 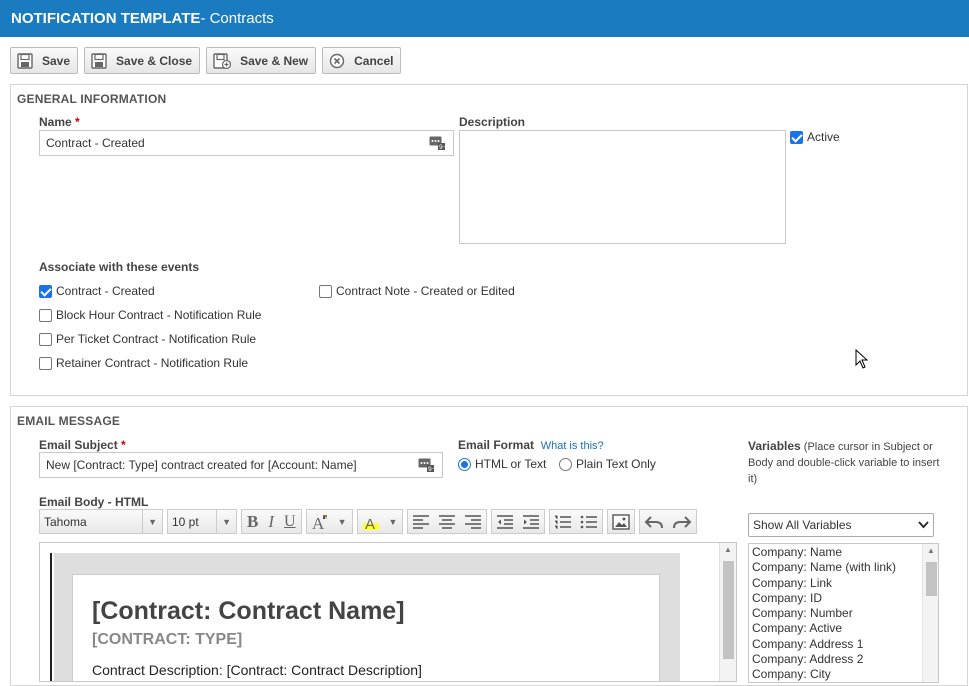 I want to click on event-checkbox-retainer: Retainer Contract - Notification Rule, so click(x=143, y=363).